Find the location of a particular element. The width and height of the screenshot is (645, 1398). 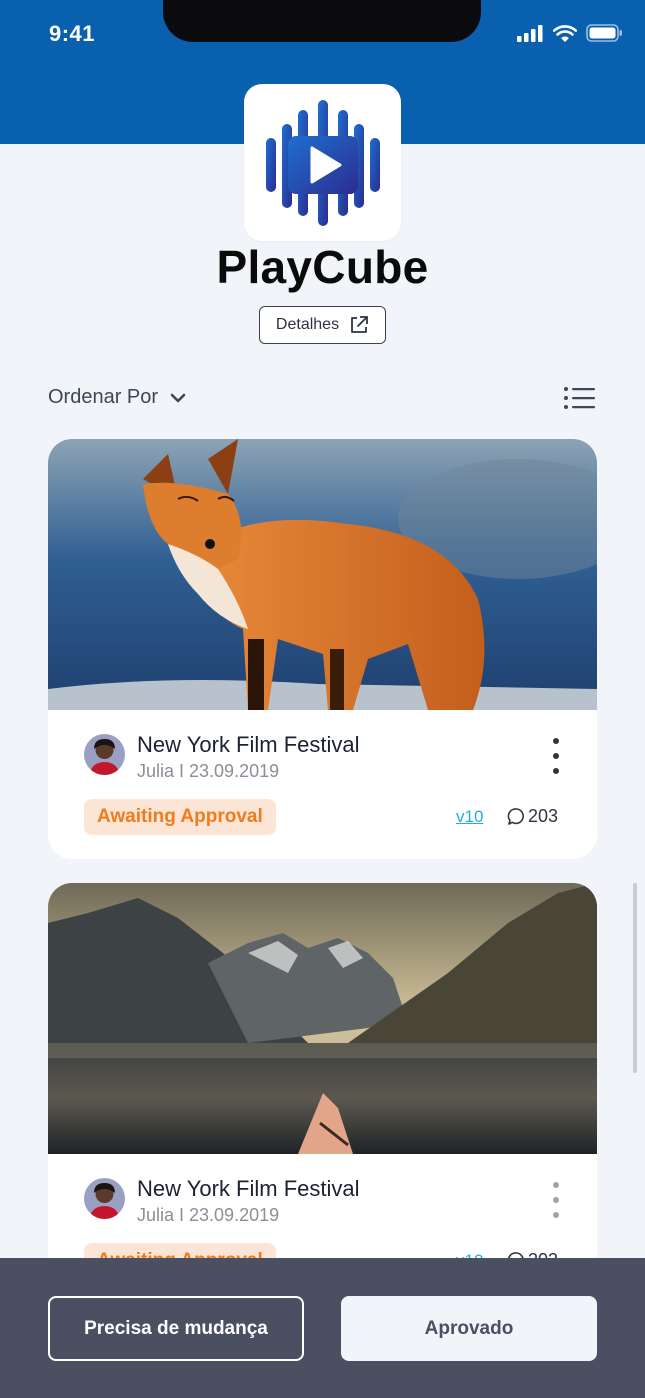

comment-count: 203 is located at coordinates (532, 816).